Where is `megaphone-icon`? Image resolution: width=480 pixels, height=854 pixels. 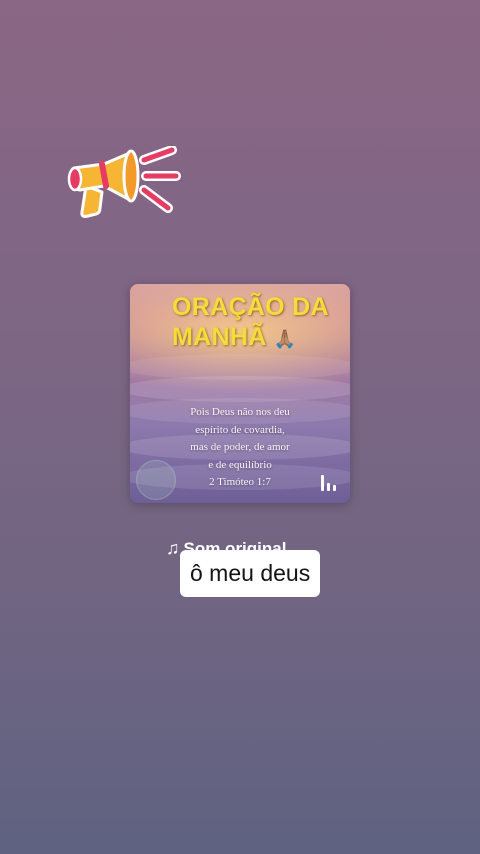 megaphone-icon is located at coordinates (124, 182).